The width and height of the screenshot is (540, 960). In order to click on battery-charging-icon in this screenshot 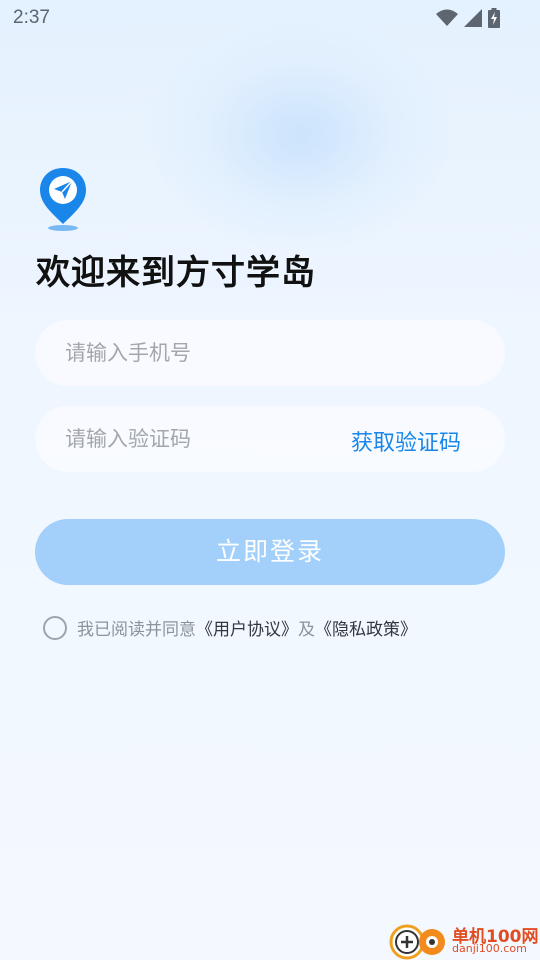, I will do `click(494, 18)`.